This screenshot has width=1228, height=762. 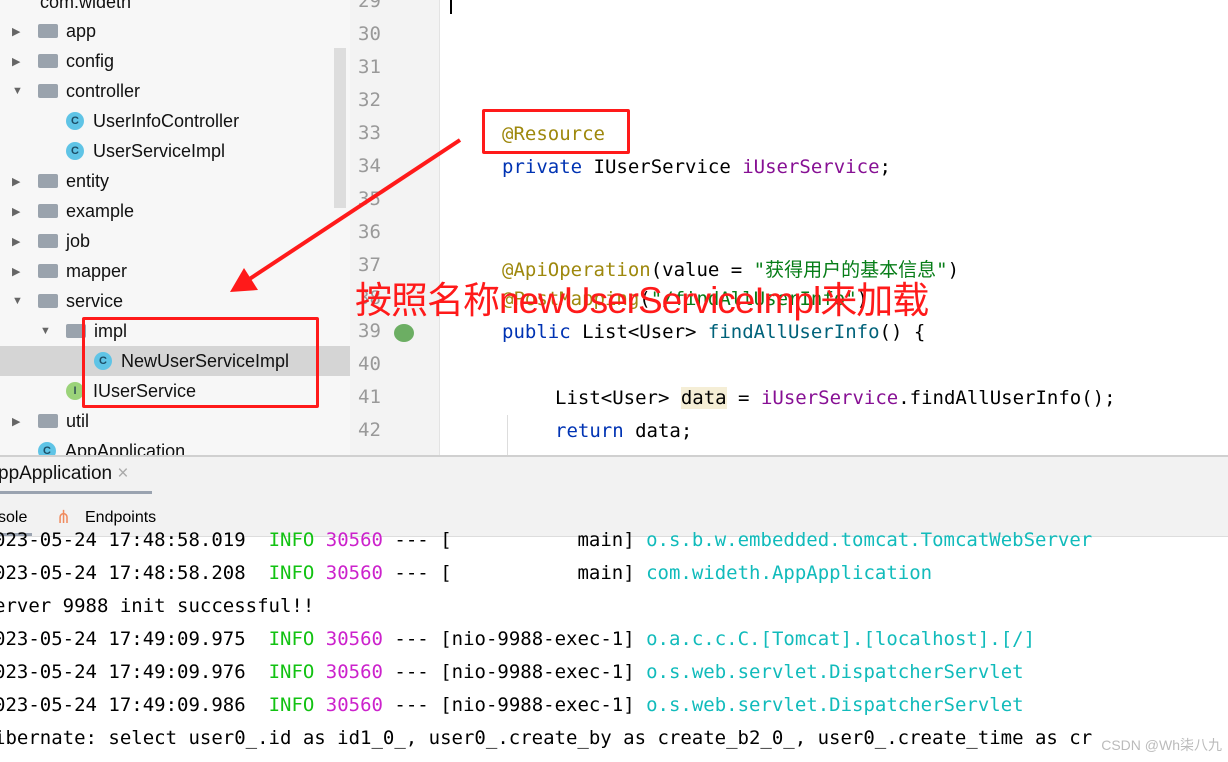 What do you see at coordinates (346, 215) in the screenshot?
I see `annotation-arrow` at bounding box center [346, 215].